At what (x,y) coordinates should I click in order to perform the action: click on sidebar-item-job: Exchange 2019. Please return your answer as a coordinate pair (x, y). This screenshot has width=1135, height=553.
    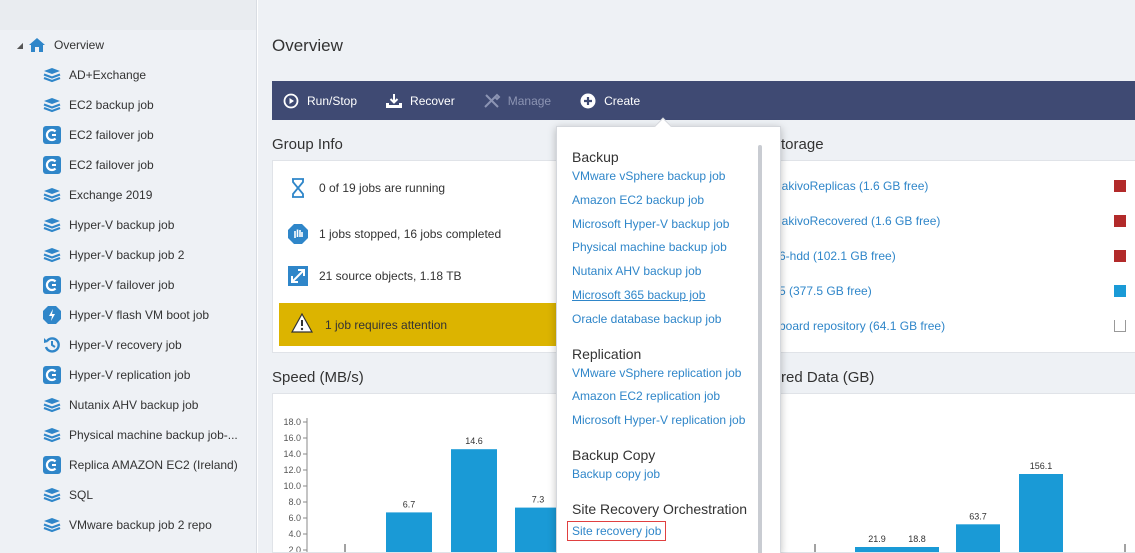
    Looking at the image, I should click on (128, 195).